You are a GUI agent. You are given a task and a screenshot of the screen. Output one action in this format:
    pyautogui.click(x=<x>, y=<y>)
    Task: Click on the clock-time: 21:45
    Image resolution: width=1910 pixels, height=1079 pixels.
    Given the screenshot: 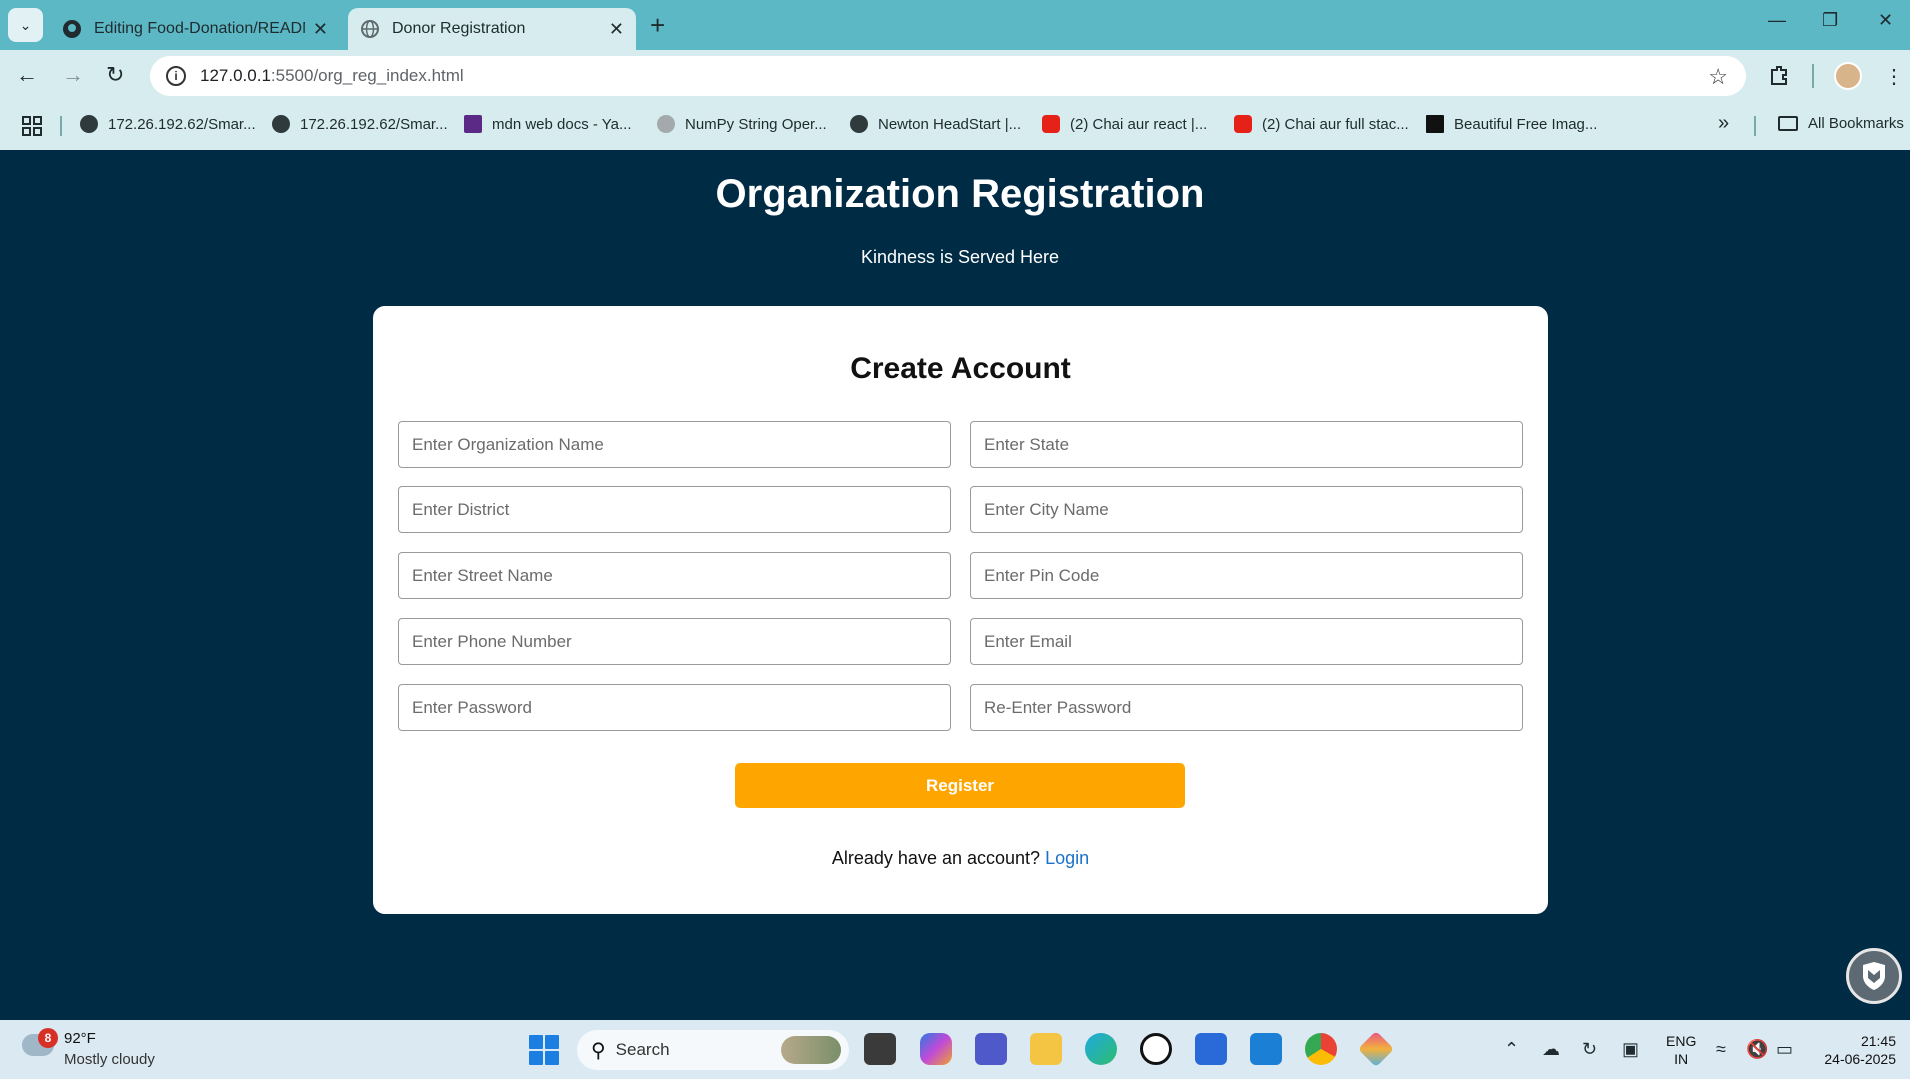 What is the action you would take?
    pyautogui.click(x=1878, y=1041)
    